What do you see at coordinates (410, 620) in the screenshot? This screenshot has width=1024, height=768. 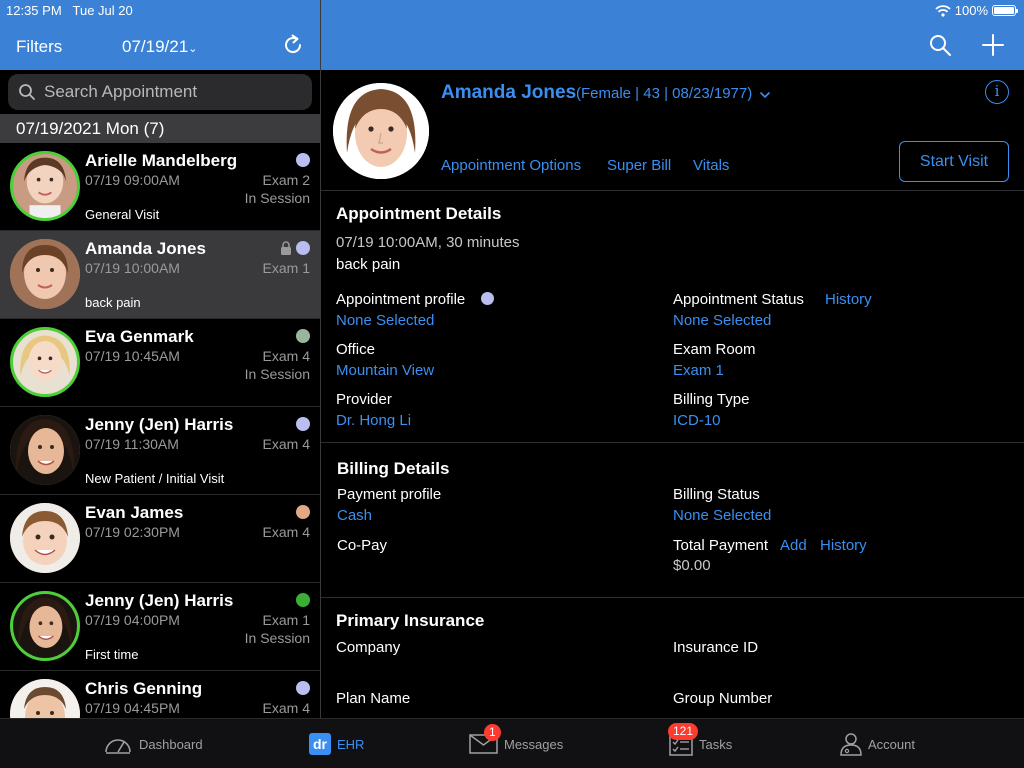 I see `primary-insurance-title: Primary Insurance` at bounding box center [410, 620].